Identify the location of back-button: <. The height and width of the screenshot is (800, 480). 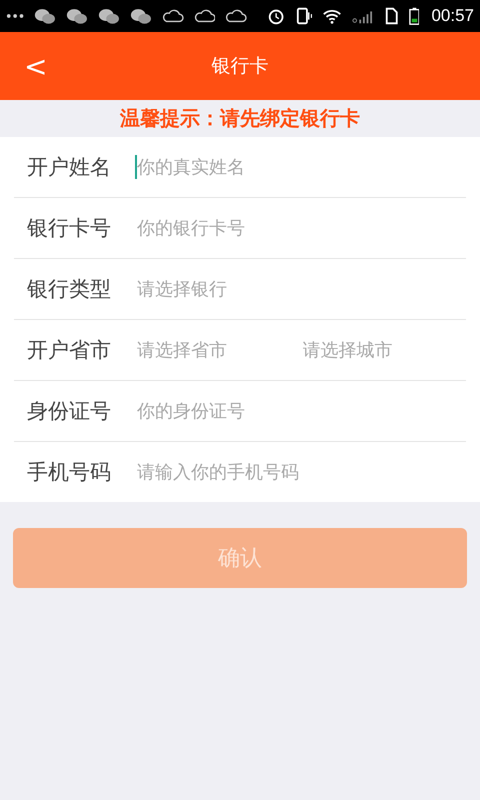
(36, 66).